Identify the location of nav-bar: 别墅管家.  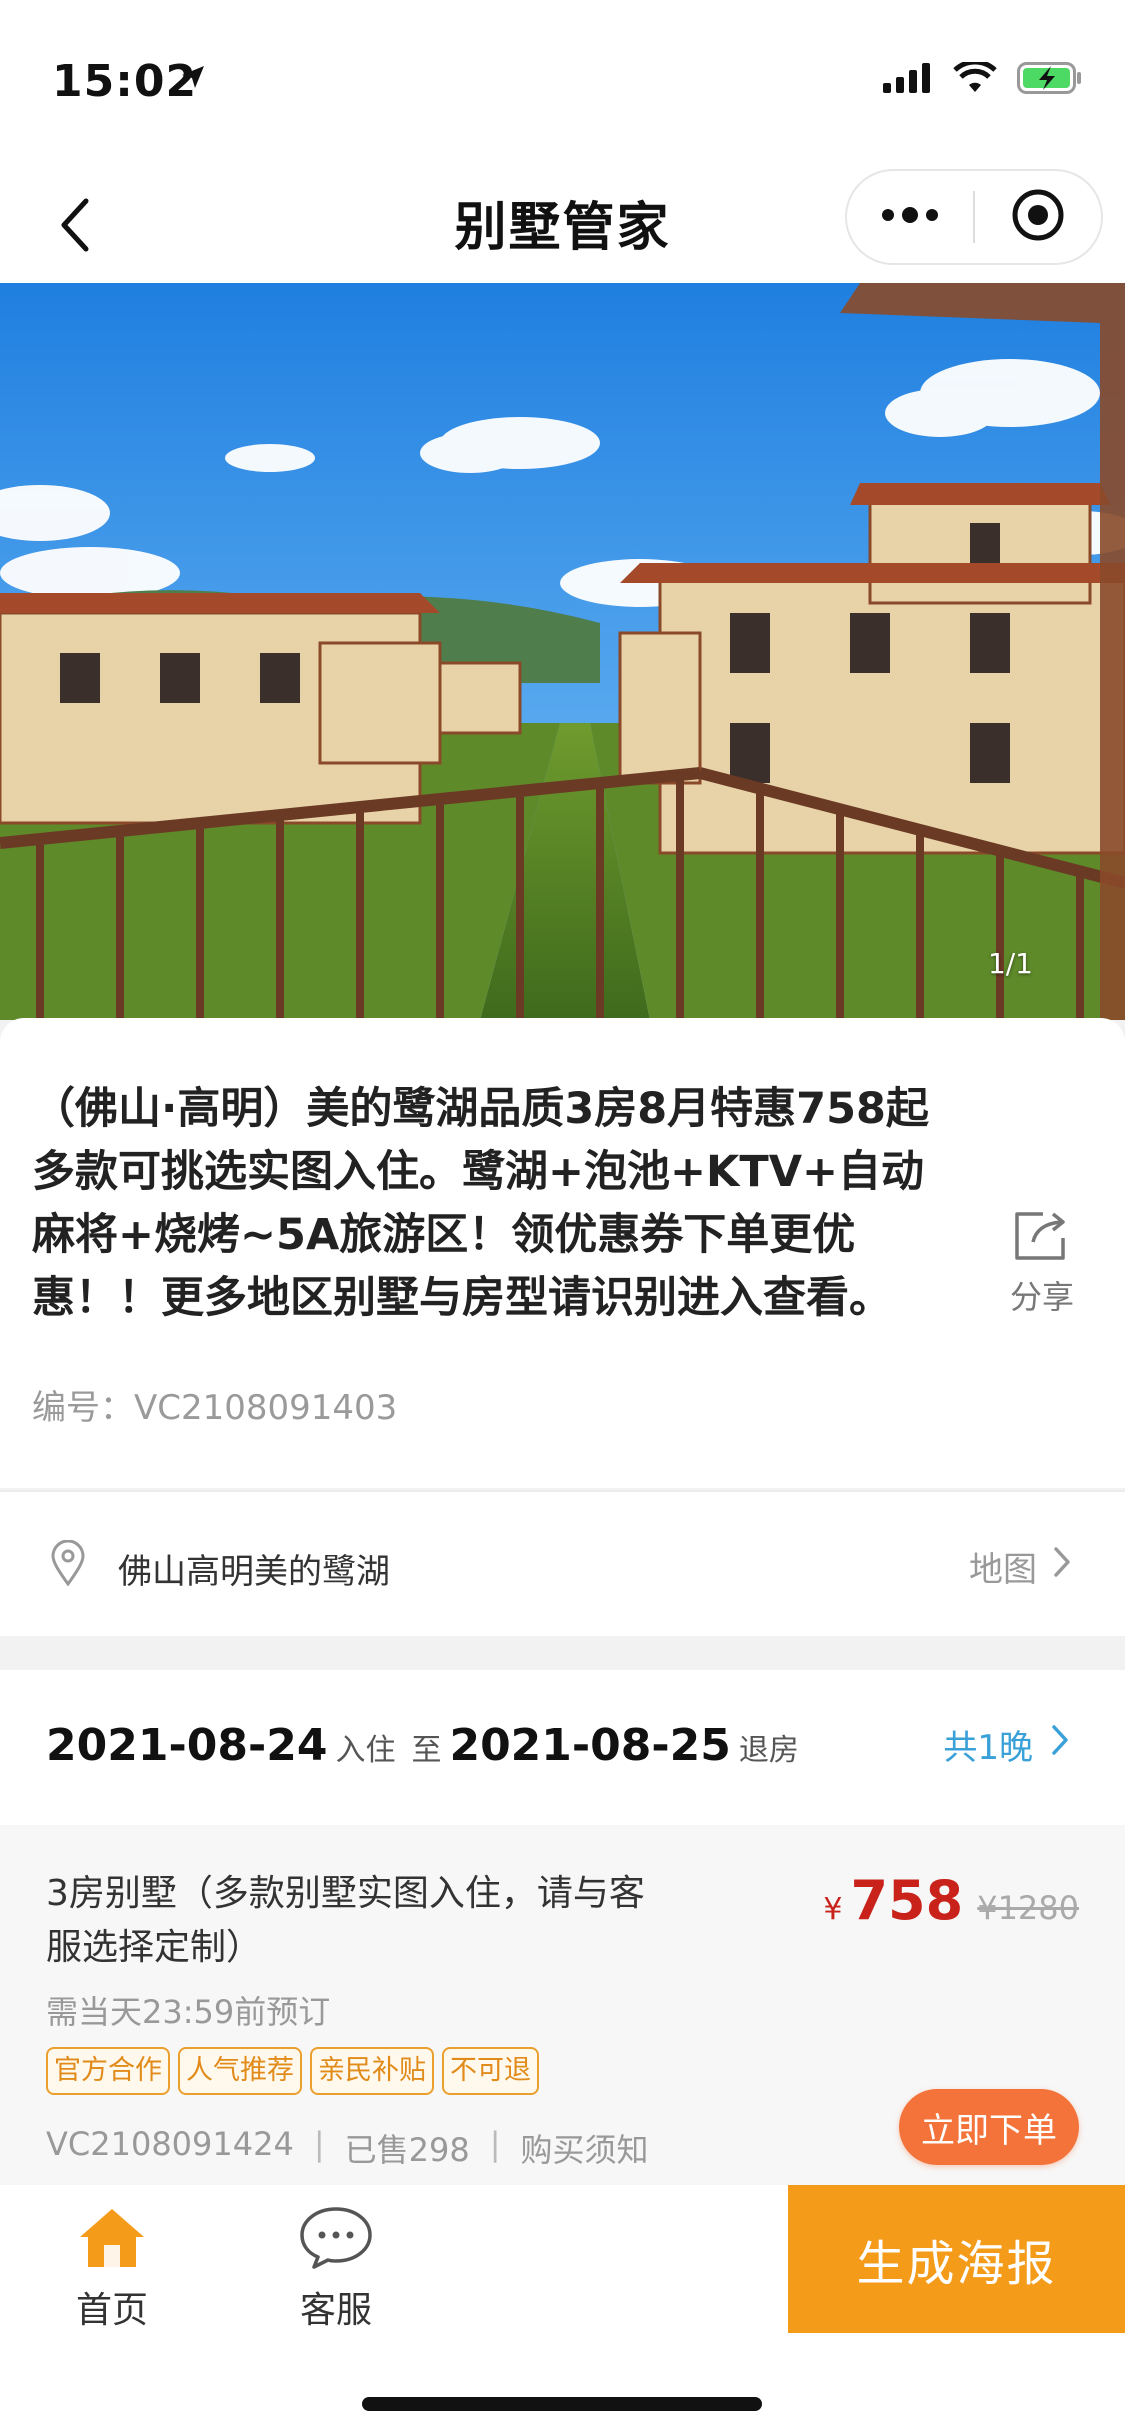
(562, 224).